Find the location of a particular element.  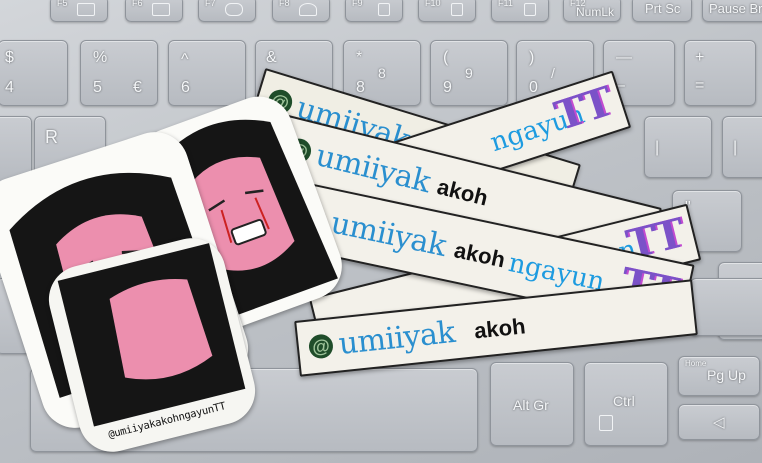

key-0-alt: / is located at coordinates (553, 73).